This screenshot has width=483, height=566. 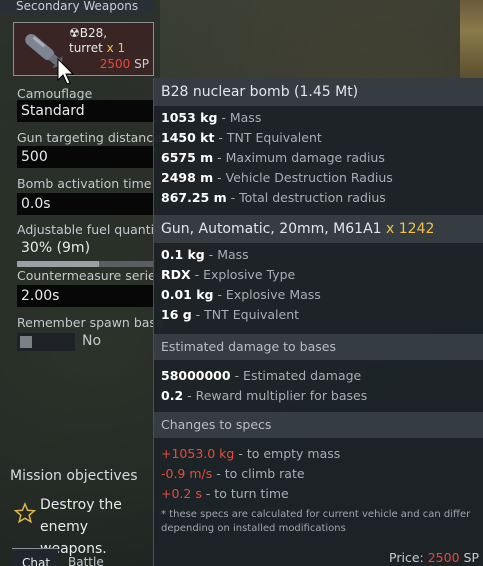 What do you see at coordinates (241, 137) in the screenshot?
I see `spec-row: 1450 kt - TNT Equivalent` at bounding box center [241, 137].